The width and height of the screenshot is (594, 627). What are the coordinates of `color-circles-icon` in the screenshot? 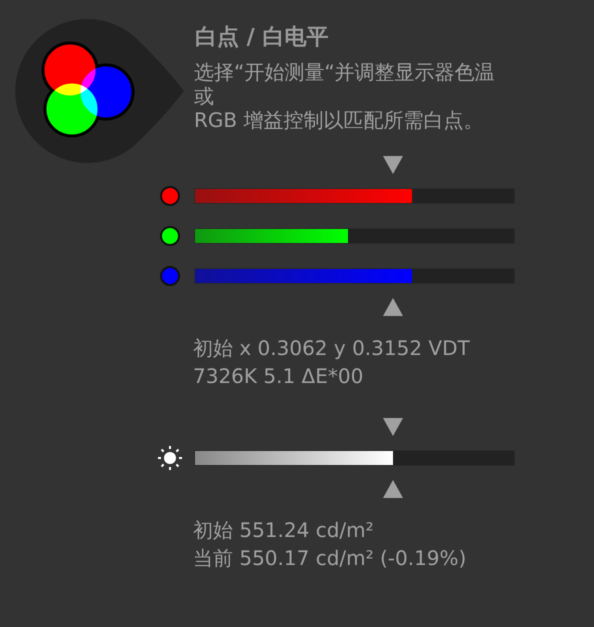 It's located at (100, 90).